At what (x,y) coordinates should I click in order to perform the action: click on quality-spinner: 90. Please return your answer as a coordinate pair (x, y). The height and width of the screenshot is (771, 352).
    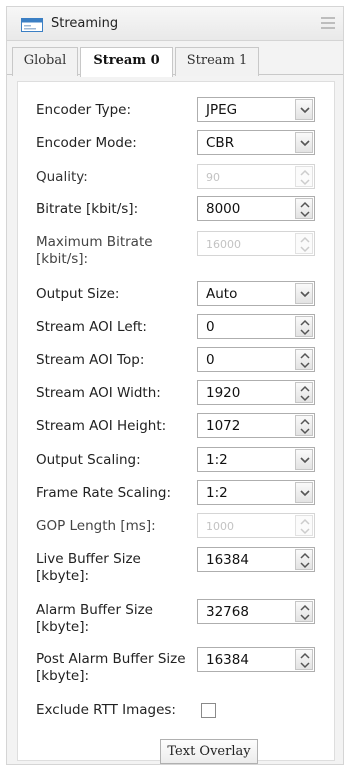
    Looking at the image, I should click on (256, 176).